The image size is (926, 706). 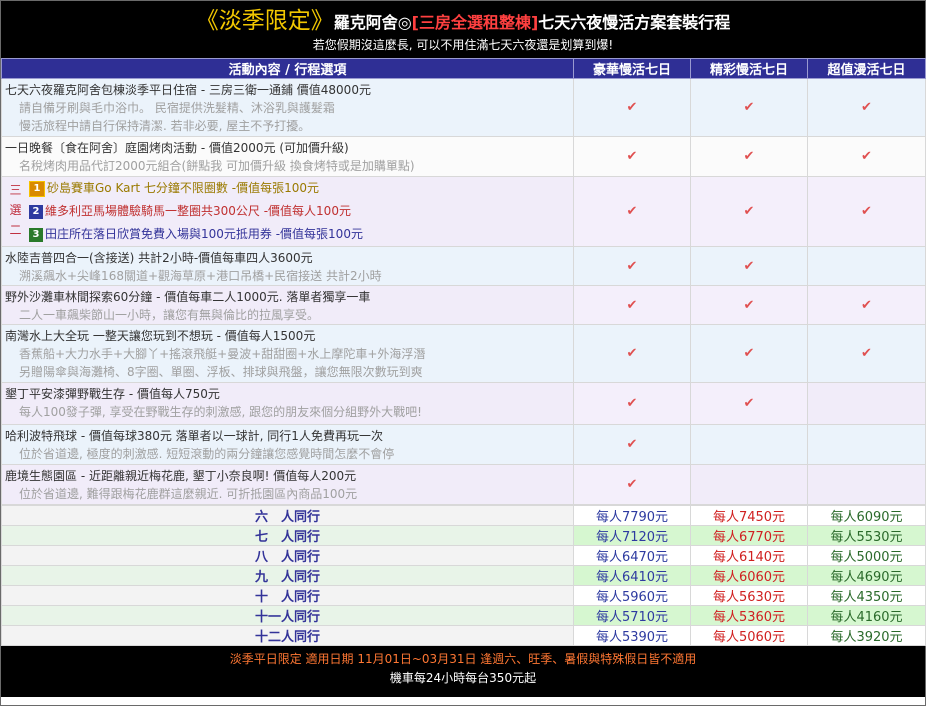 I want to click on price-row: 六 人同行 每人7790元 每人7450元 每人6090元, so click(x=463, y=515).